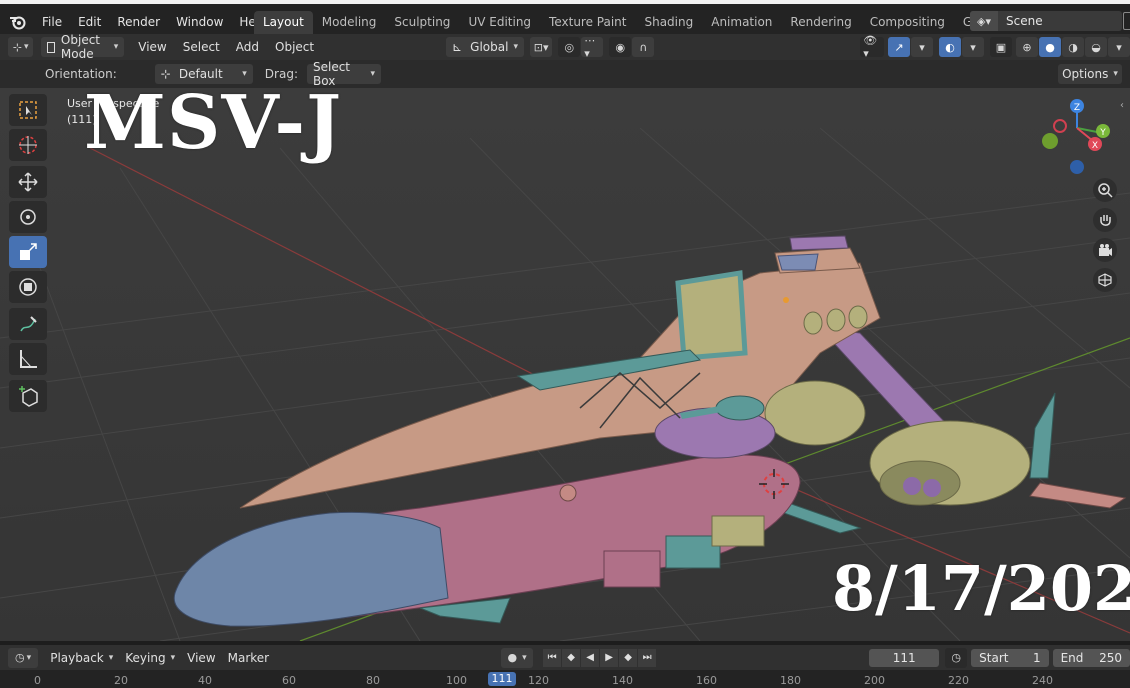  Describe the element at coordinates (485, 47) in the screenshot. I see `transform-orientation-dropdown: ⊾ Global ▾` at that location.